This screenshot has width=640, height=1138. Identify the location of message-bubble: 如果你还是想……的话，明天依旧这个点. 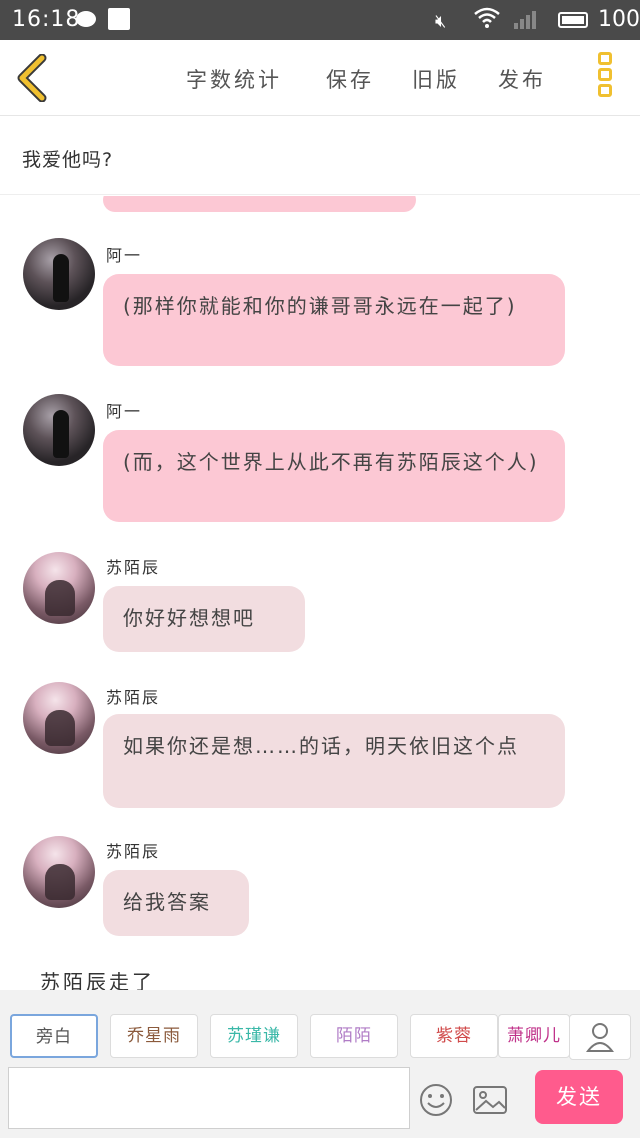
(334, 761).